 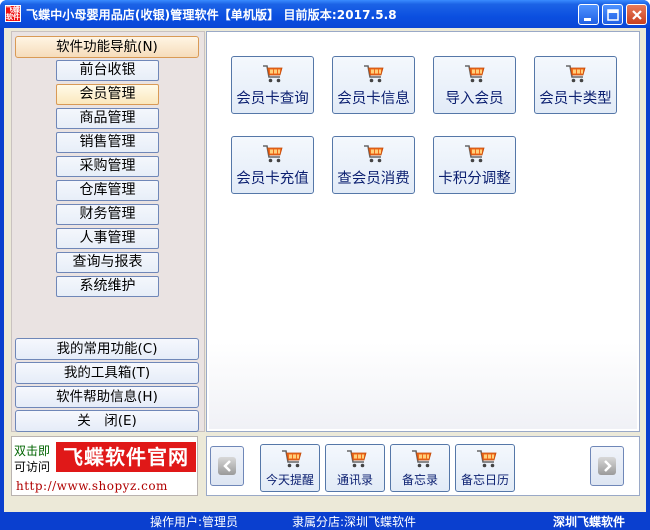 I want to click on website-url: http://www.shopyz.com, so click(x=92, y=486).